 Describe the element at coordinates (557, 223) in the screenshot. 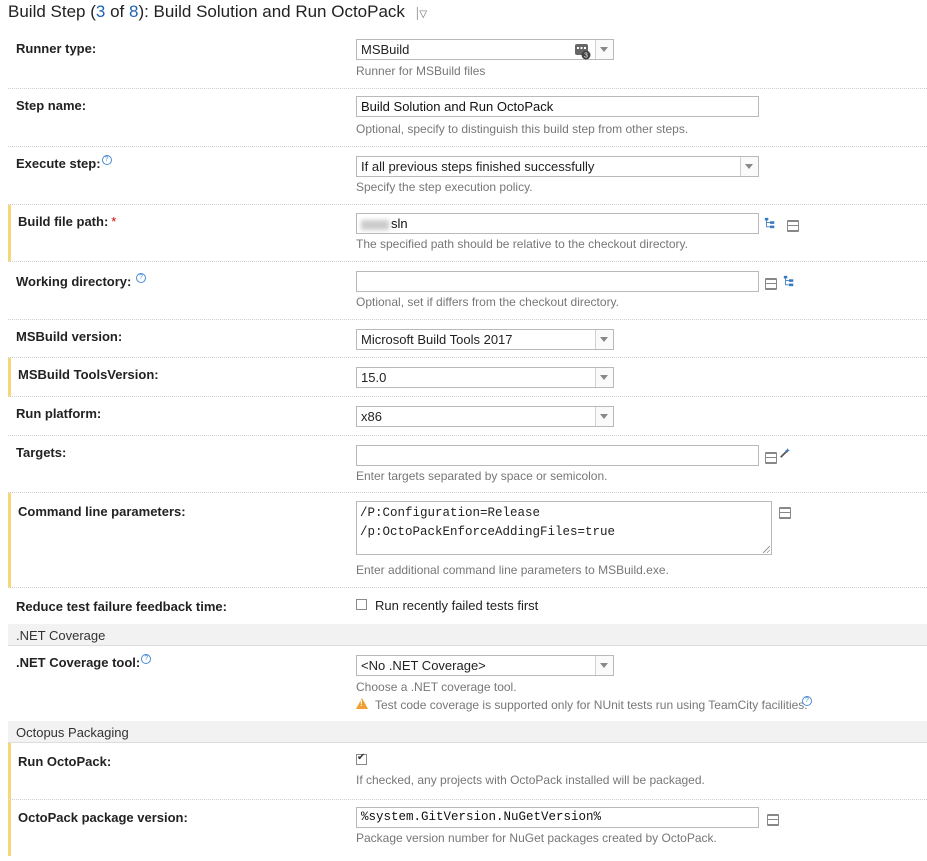

I see `build-file-path-input: sln` at that location.